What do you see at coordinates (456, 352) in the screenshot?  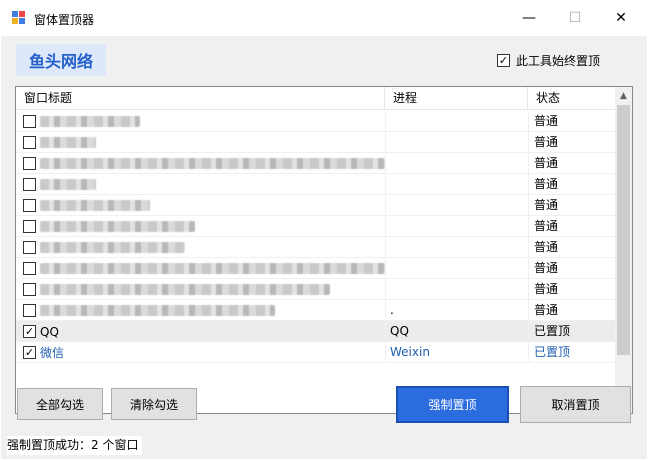 I see `cell-process: Weixin` at bounding box center [456, 352].